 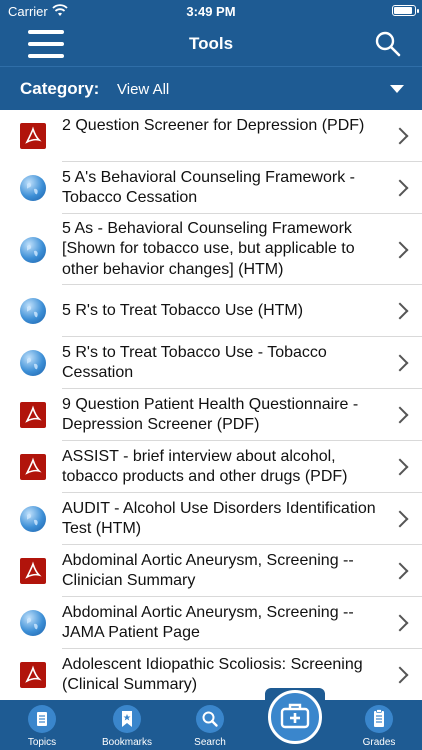 I want to click on tab-topics: Topics, so click(x=42, y=725).